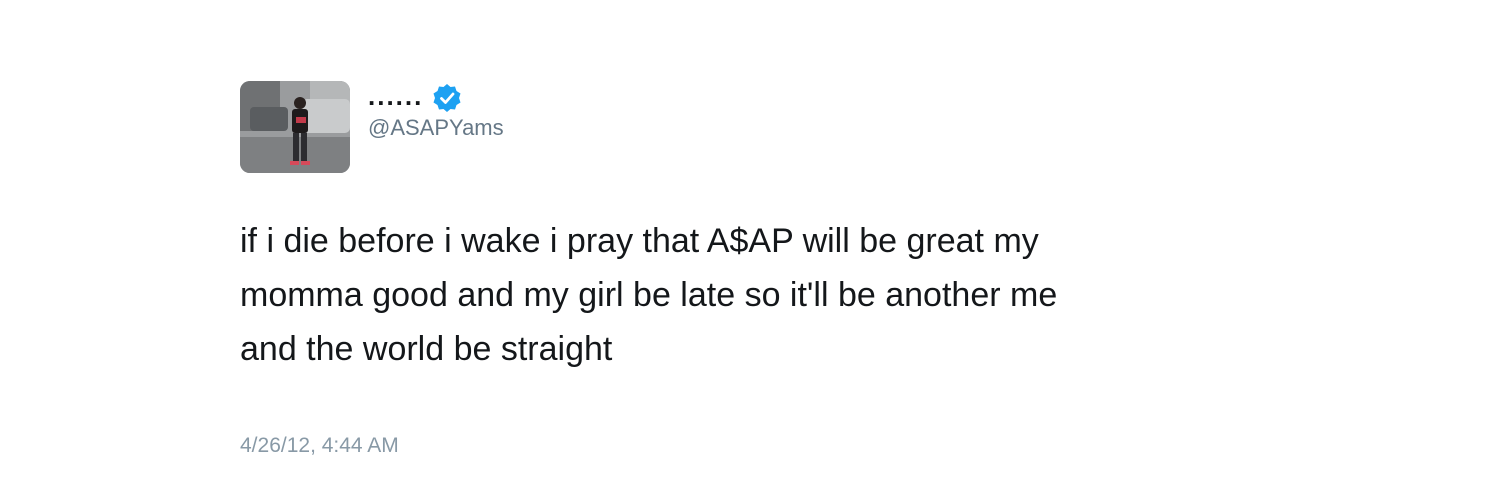 This screenshot has width=1500, height=500. Describe the element at coordinates (319, 446) in the screenshot. I see `tweet-timestamp: 4/26/12, 4:44 AM` at that location.